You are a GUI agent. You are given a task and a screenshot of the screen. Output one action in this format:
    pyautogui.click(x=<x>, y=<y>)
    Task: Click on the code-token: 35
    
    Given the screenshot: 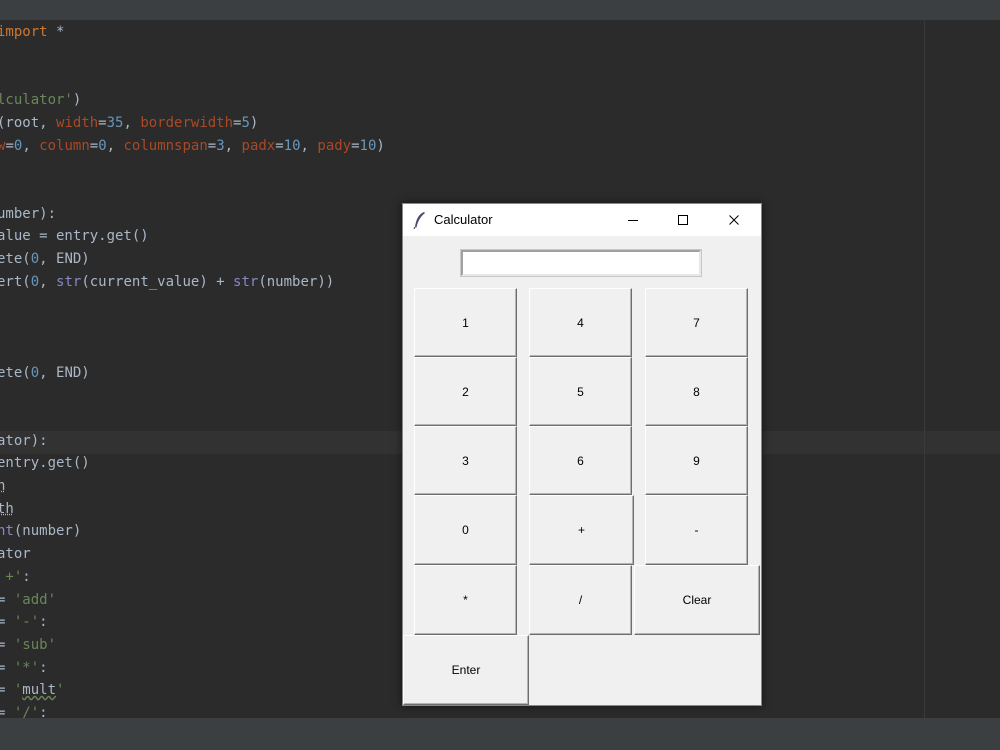 What is the action you would take?
    pyautogui.click(x=115, y=122)
    